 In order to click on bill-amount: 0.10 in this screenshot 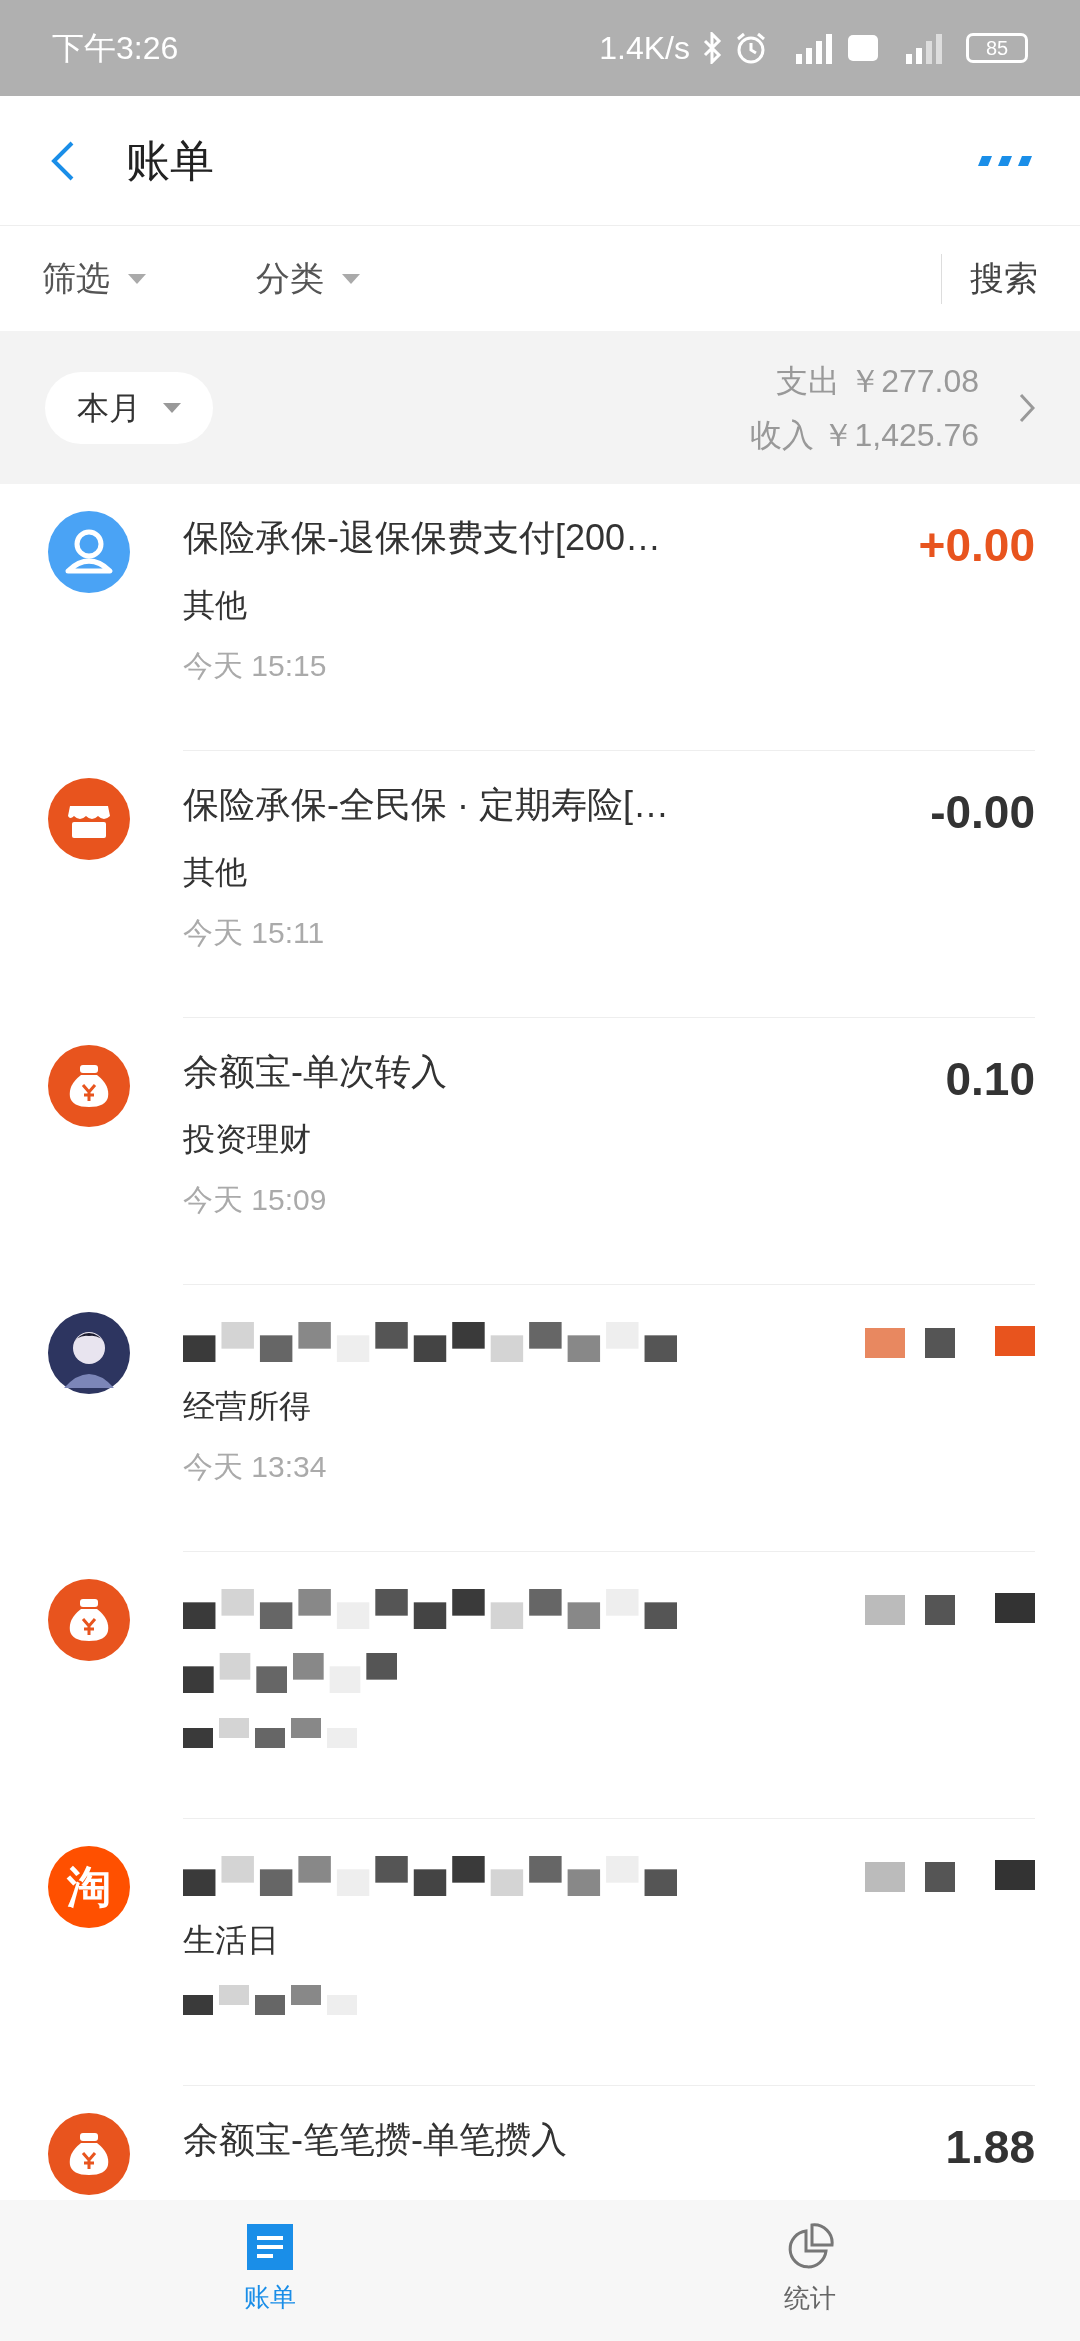, I will do `click(990, 1079)`.